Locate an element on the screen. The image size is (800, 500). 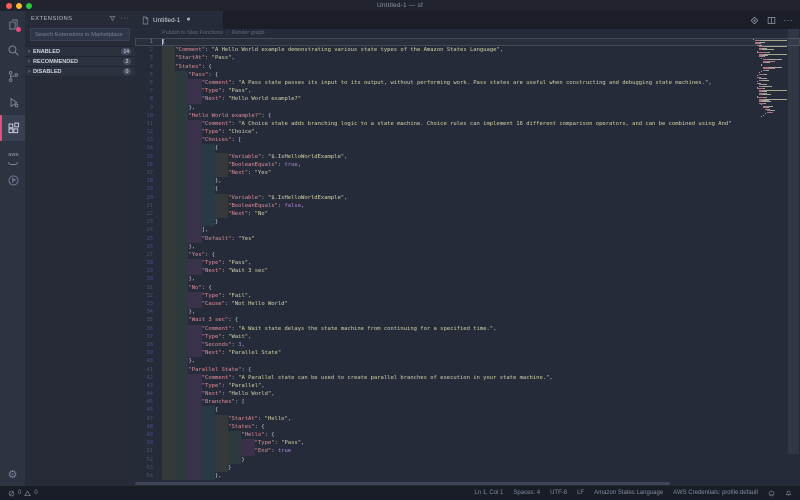
run-debug-icon is located at coordinates (14, 102).